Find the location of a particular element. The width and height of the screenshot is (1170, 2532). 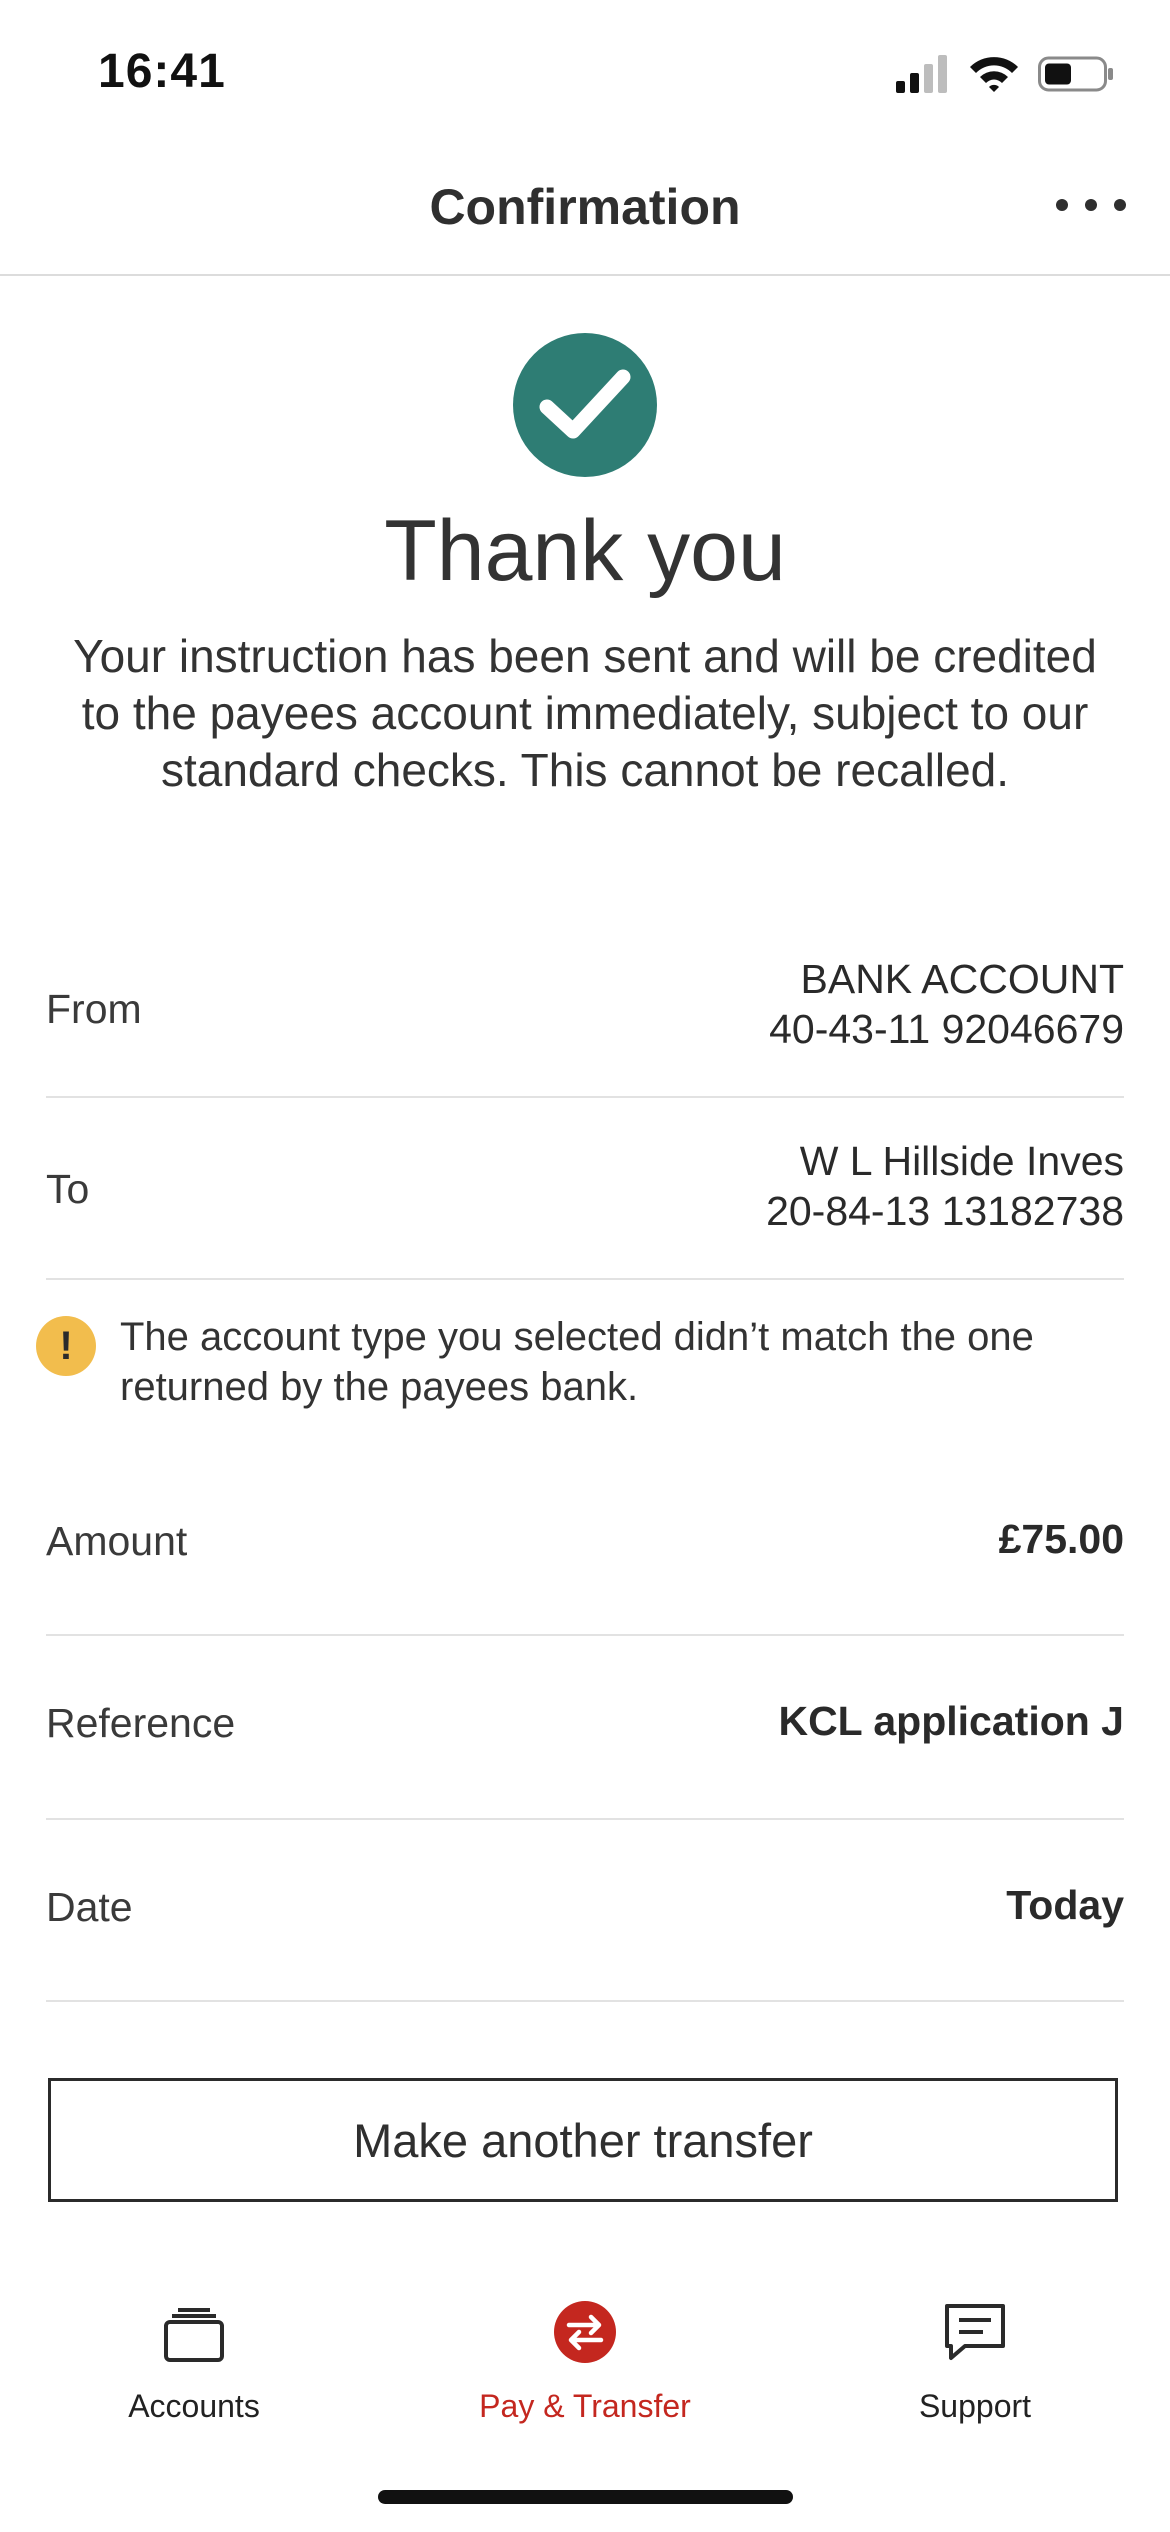

tab-pay-transfer: Pay & Transfer is located at coordinates (585, 2359).